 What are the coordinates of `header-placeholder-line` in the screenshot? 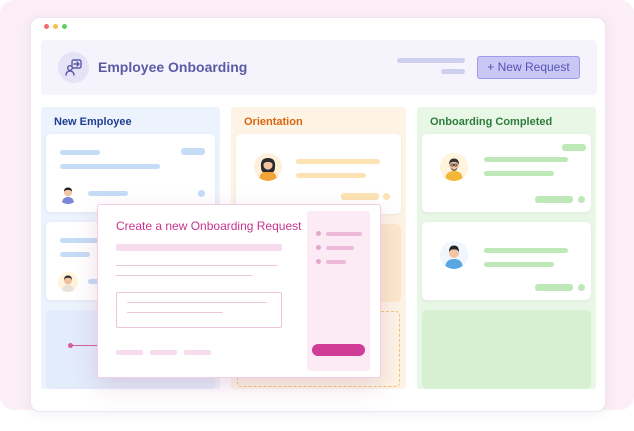 It's located at (431, 60).